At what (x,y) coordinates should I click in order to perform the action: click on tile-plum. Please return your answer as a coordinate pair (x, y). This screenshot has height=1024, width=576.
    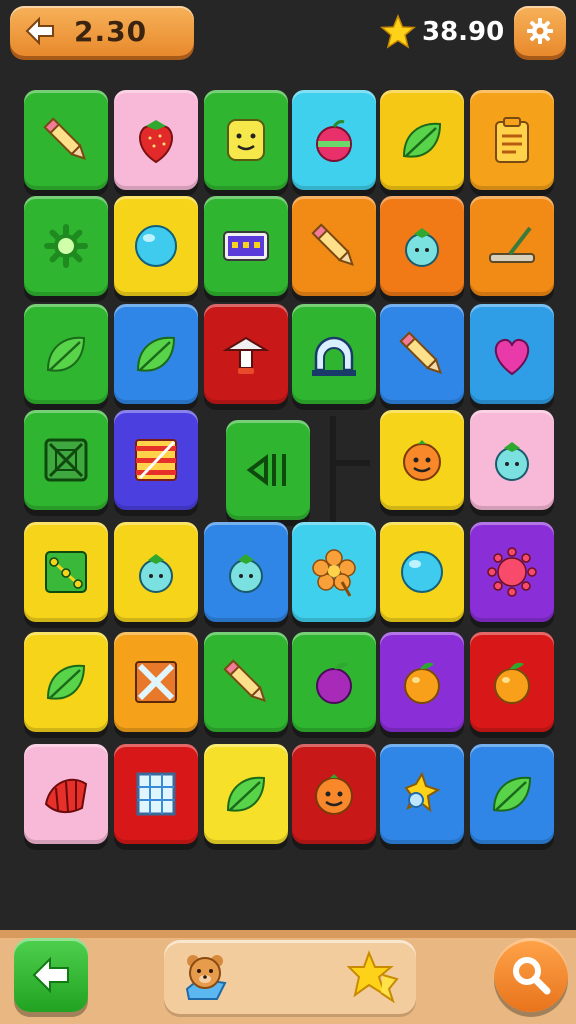
    Looking at the image, I should click on (334, 682).